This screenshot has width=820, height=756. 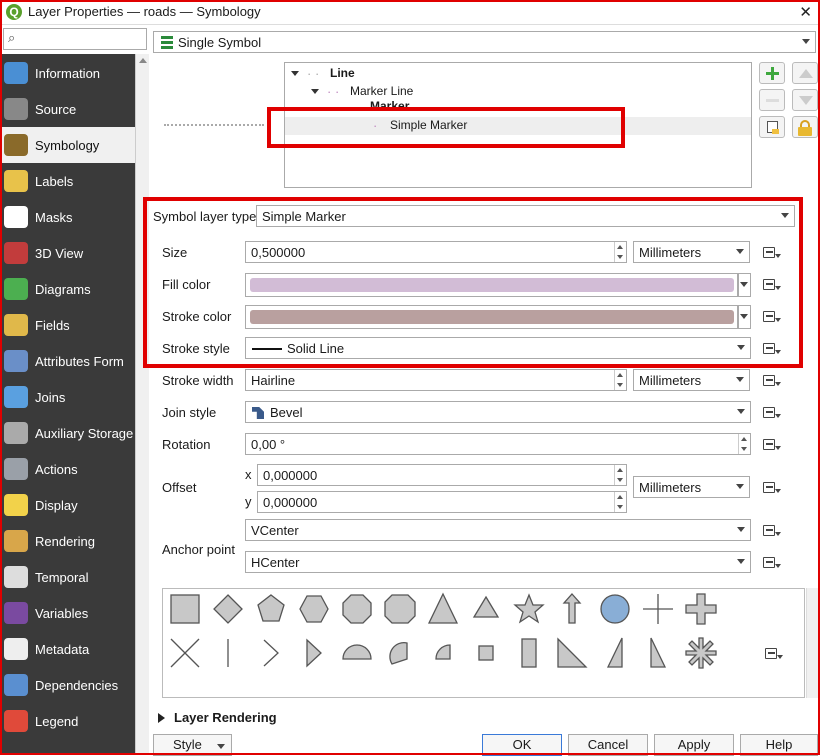 What do you see at coordinates (167, 42) in the screenshot?
I see `single-symbol-icon` at bounding box center [167, 42].